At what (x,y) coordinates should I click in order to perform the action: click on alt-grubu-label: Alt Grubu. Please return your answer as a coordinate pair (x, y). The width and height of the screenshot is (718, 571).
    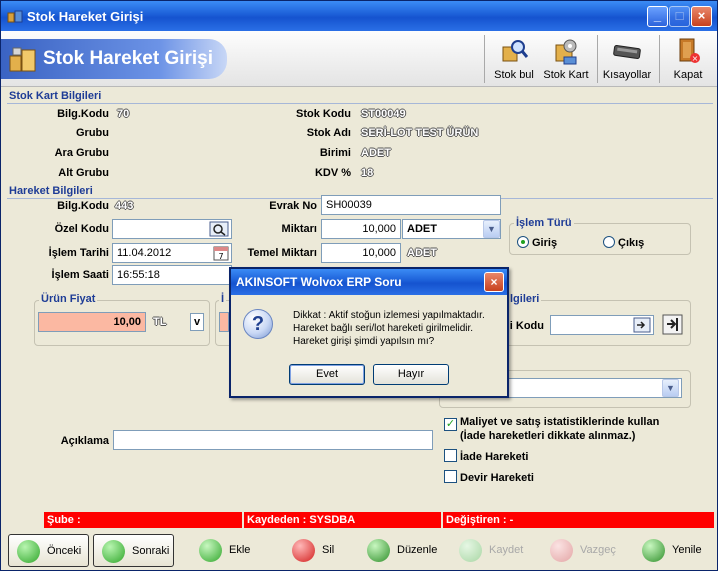
    Looking at the image, I should click on (83, 173).